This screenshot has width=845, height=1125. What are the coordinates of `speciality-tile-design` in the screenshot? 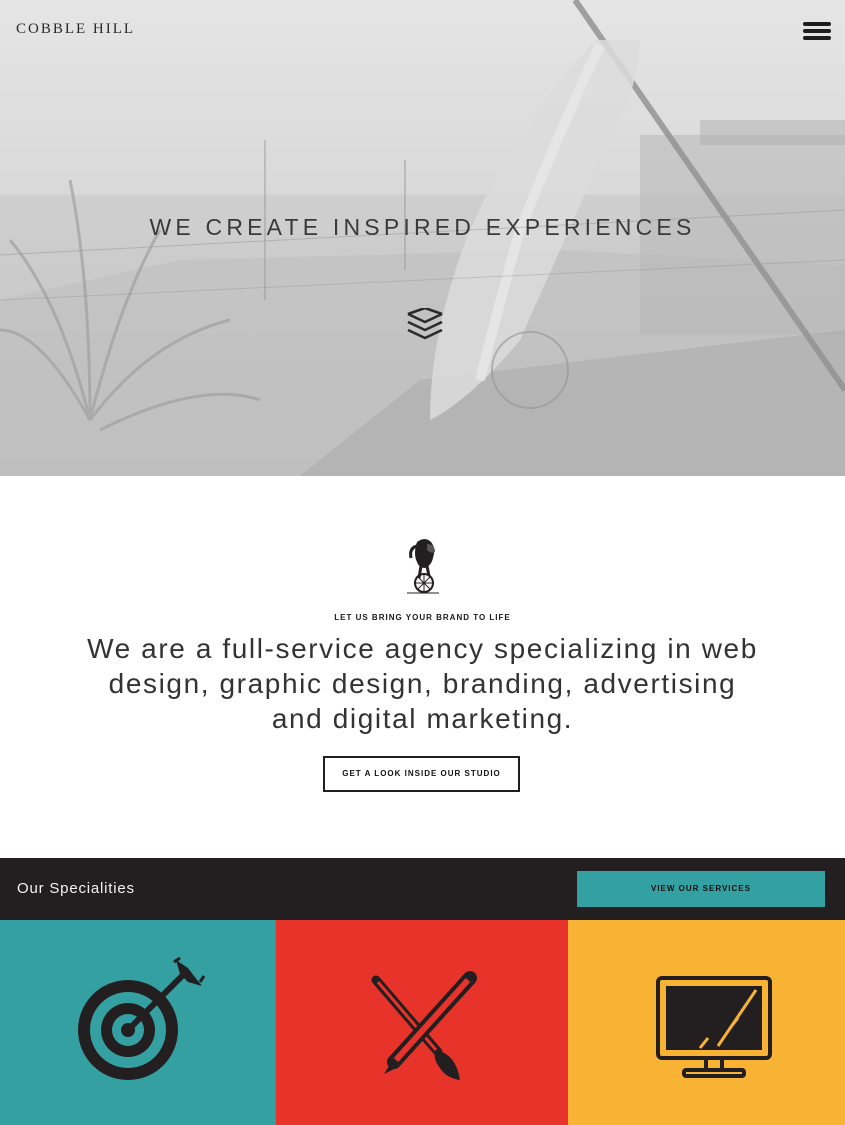 It's located at (422, 1022).